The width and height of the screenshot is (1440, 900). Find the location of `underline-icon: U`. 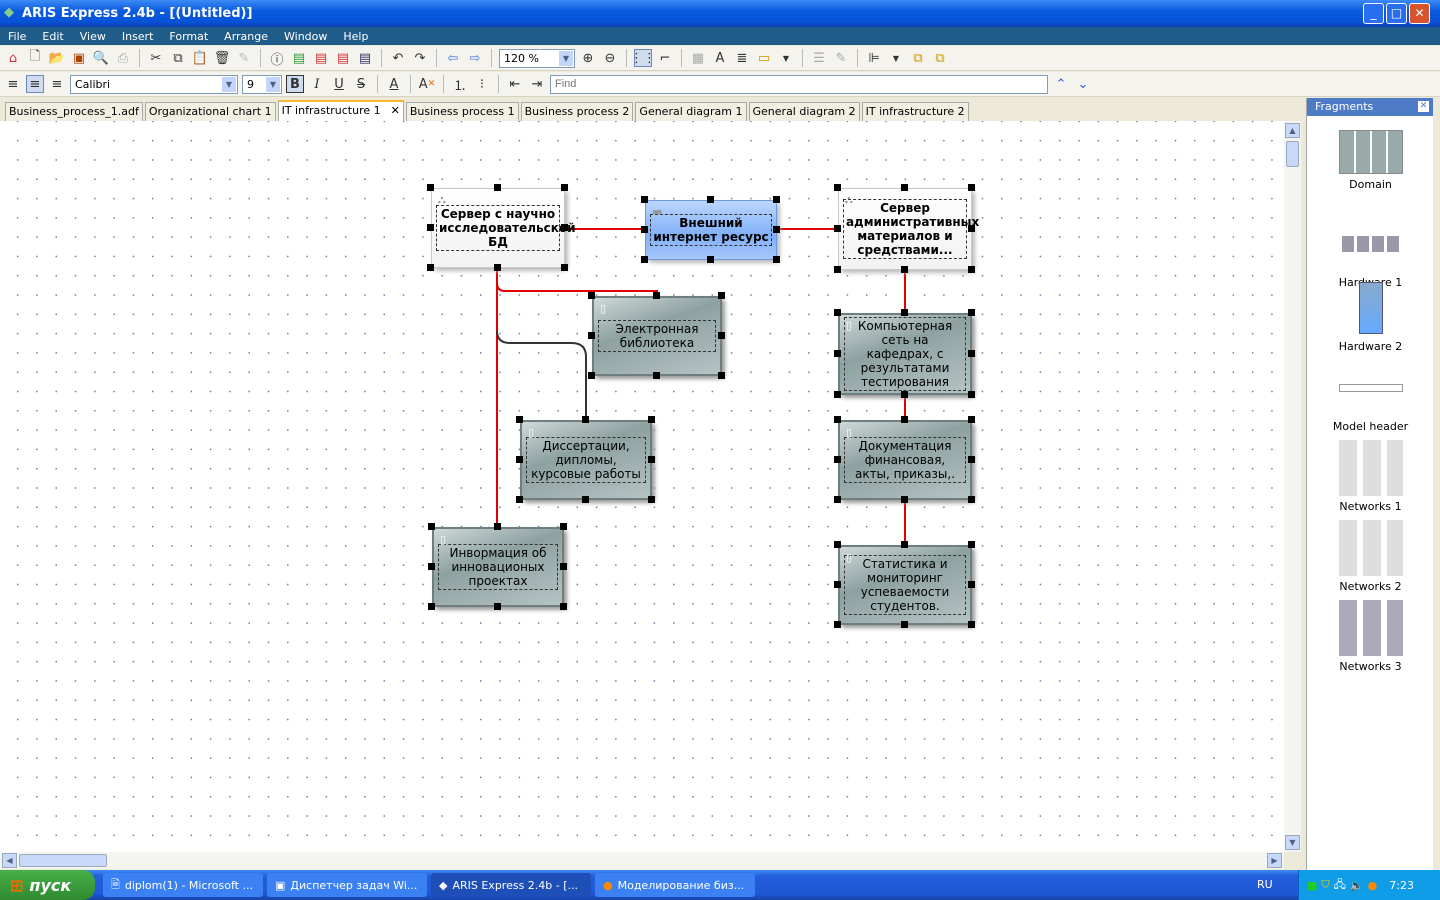

underline-icon: U is located at coordinates (339, 84).